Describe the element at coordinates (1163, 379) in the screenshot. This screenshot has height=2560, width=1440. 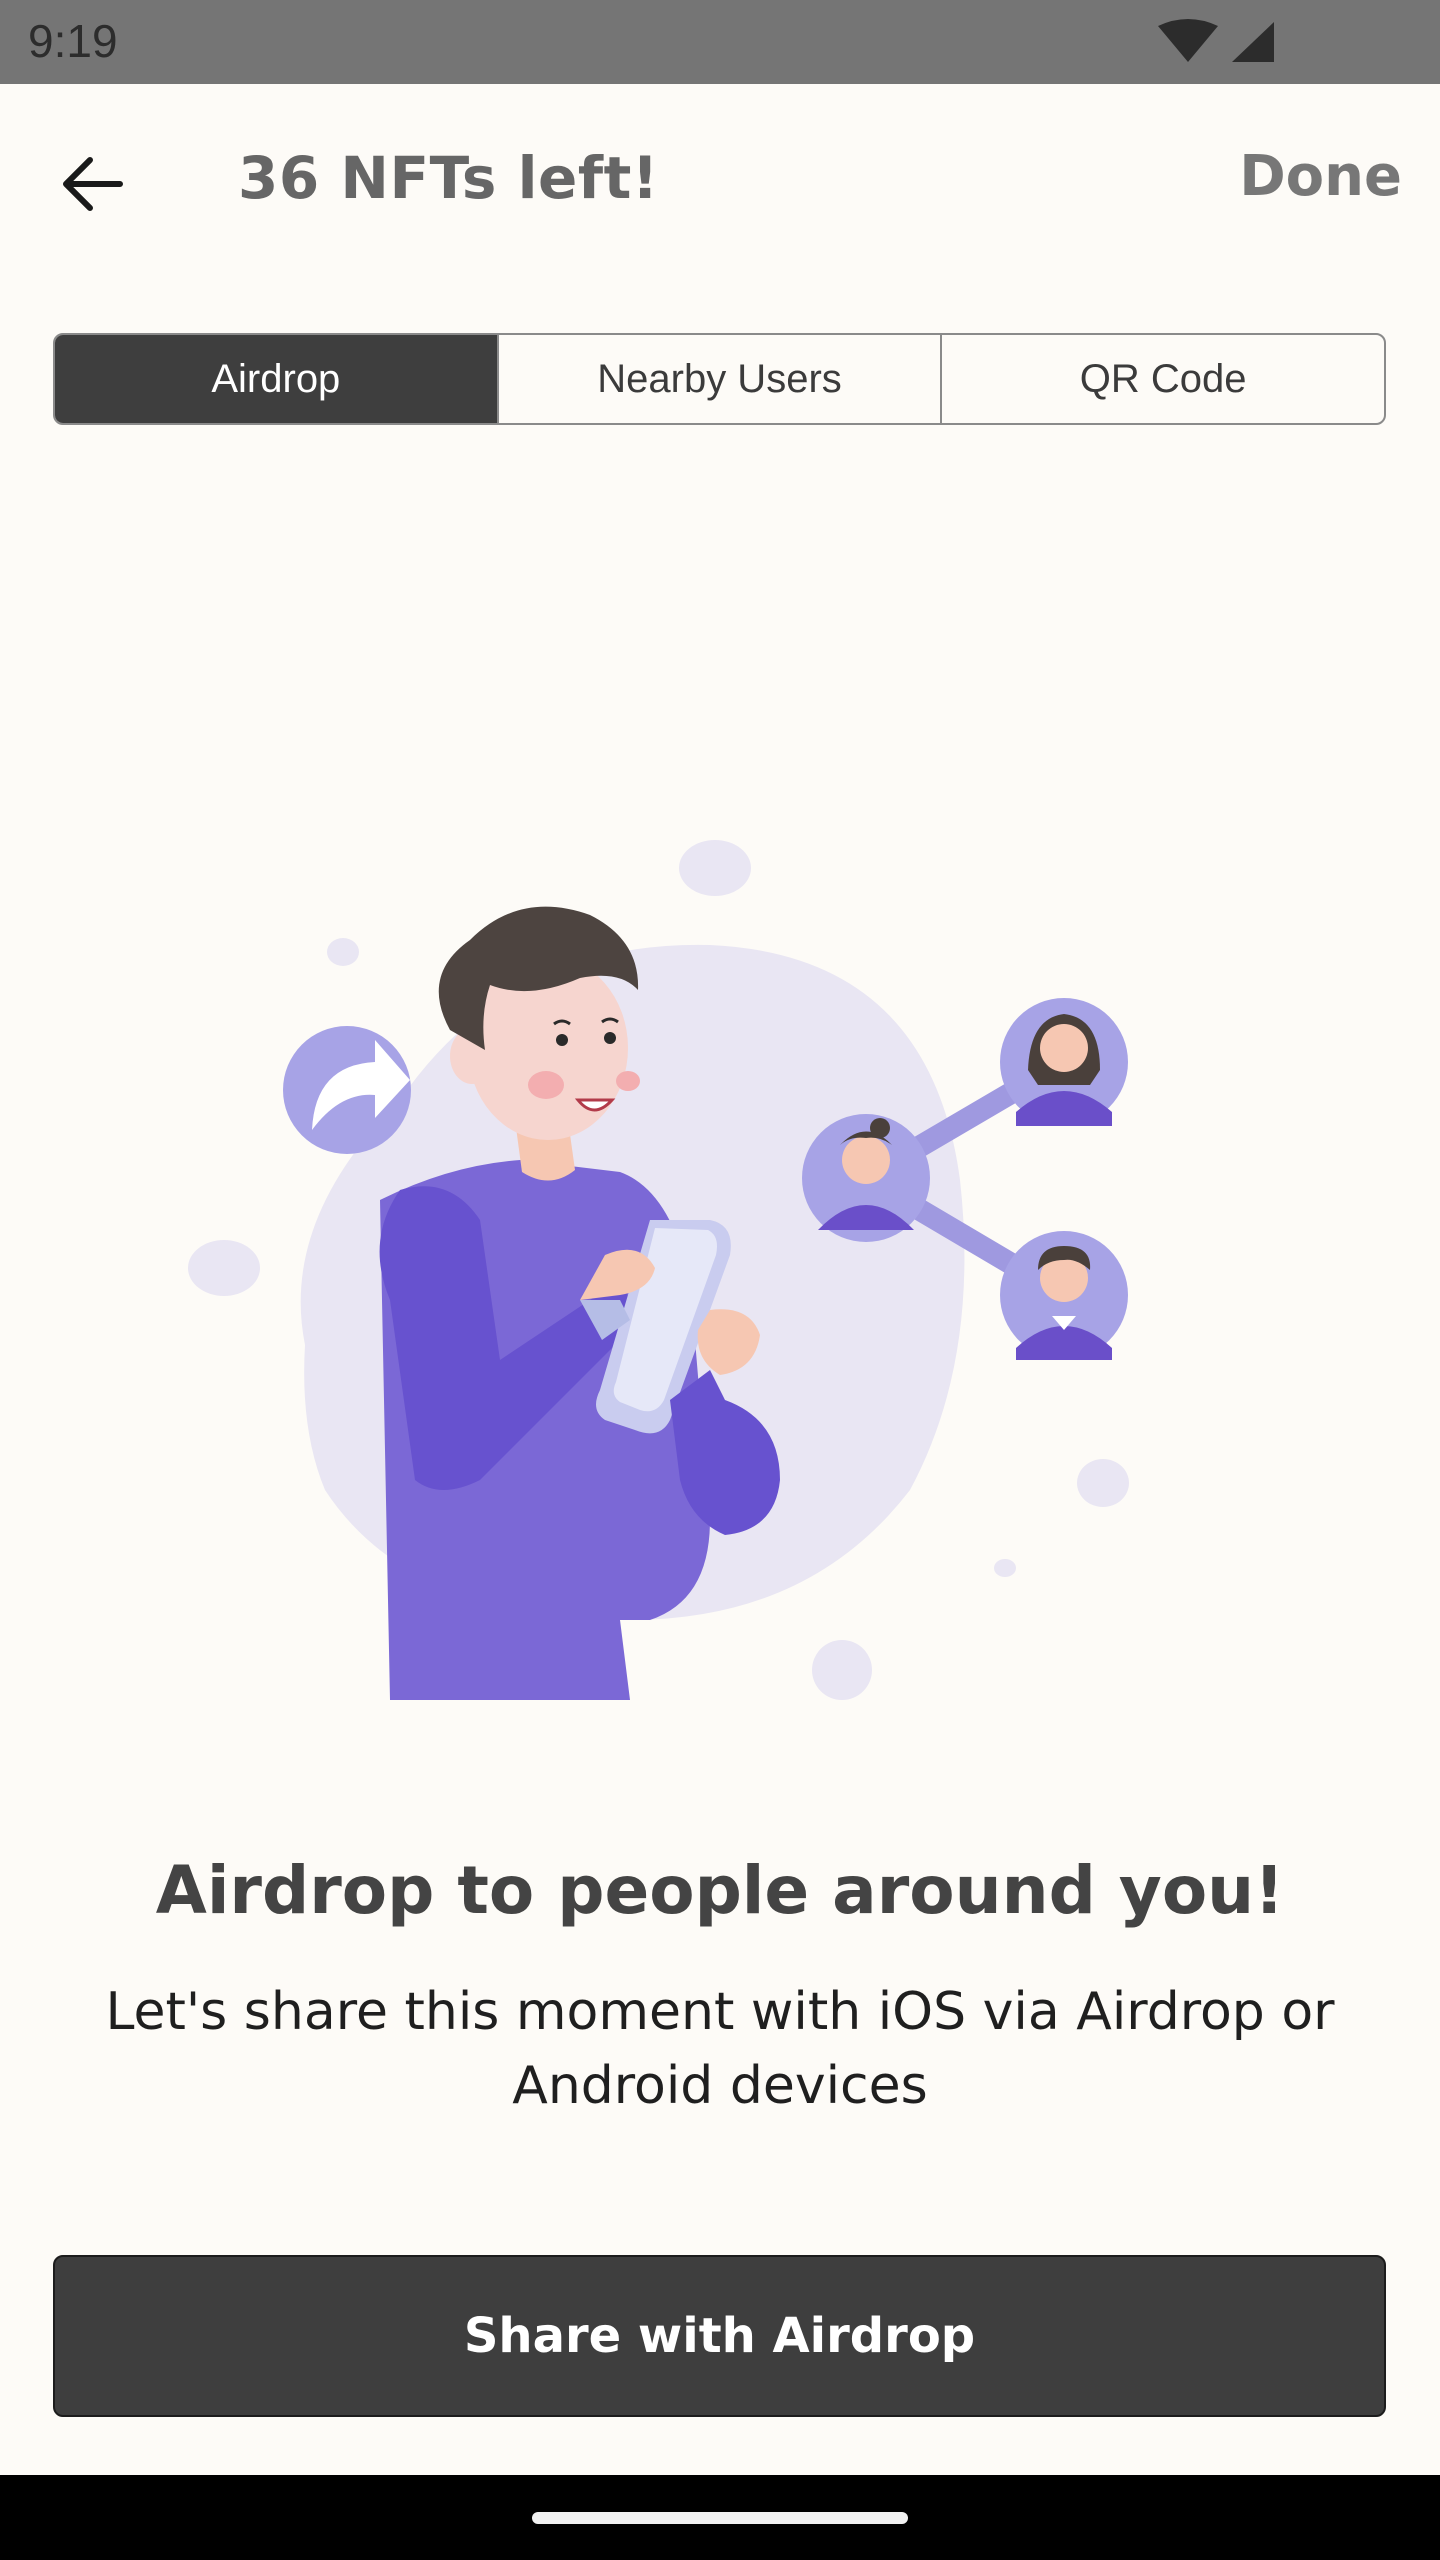
I see `tab-qr-code: QR Code` at that location.